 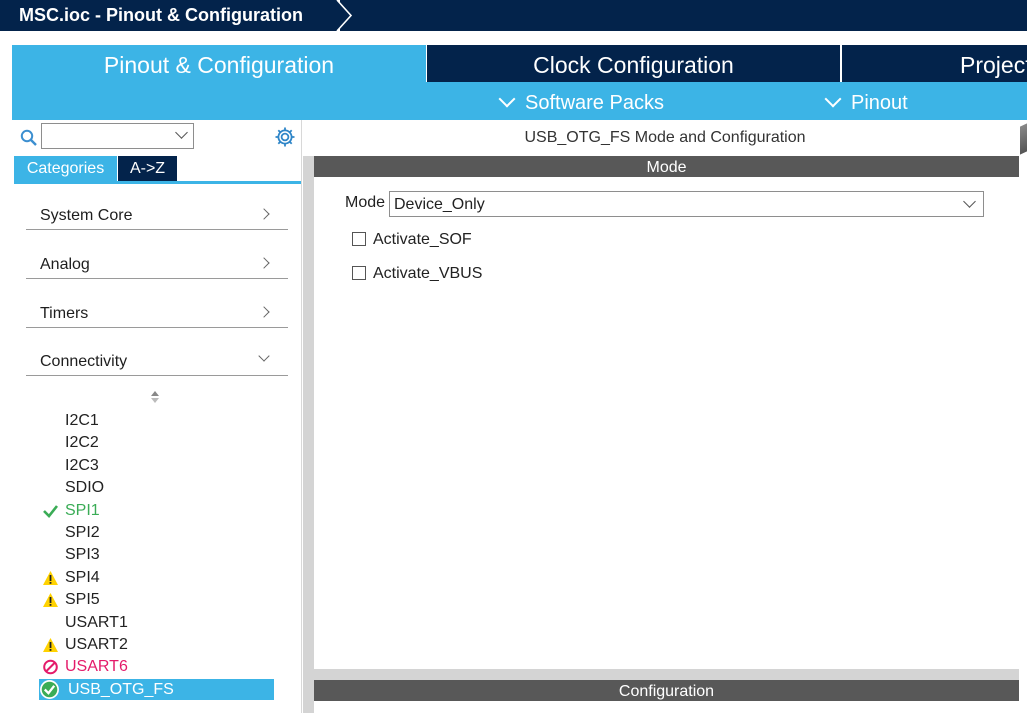 I want to click on software-packs-label: Software Packs, so click(x=594, y=103).